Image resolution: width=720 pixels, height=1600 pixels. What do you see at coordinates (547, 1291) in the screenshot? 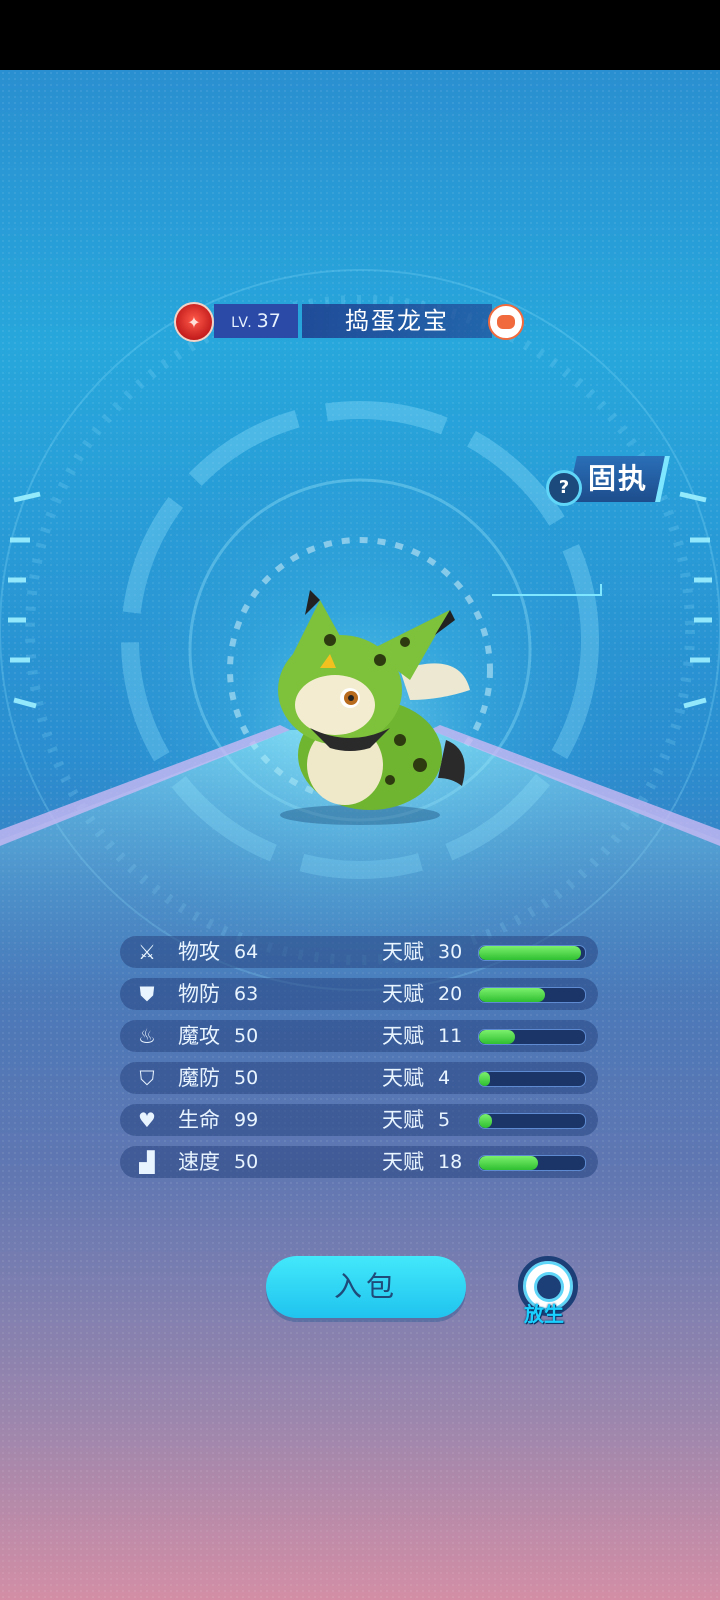
I see `release-button: 放生` at bounding box center [547, 1291].